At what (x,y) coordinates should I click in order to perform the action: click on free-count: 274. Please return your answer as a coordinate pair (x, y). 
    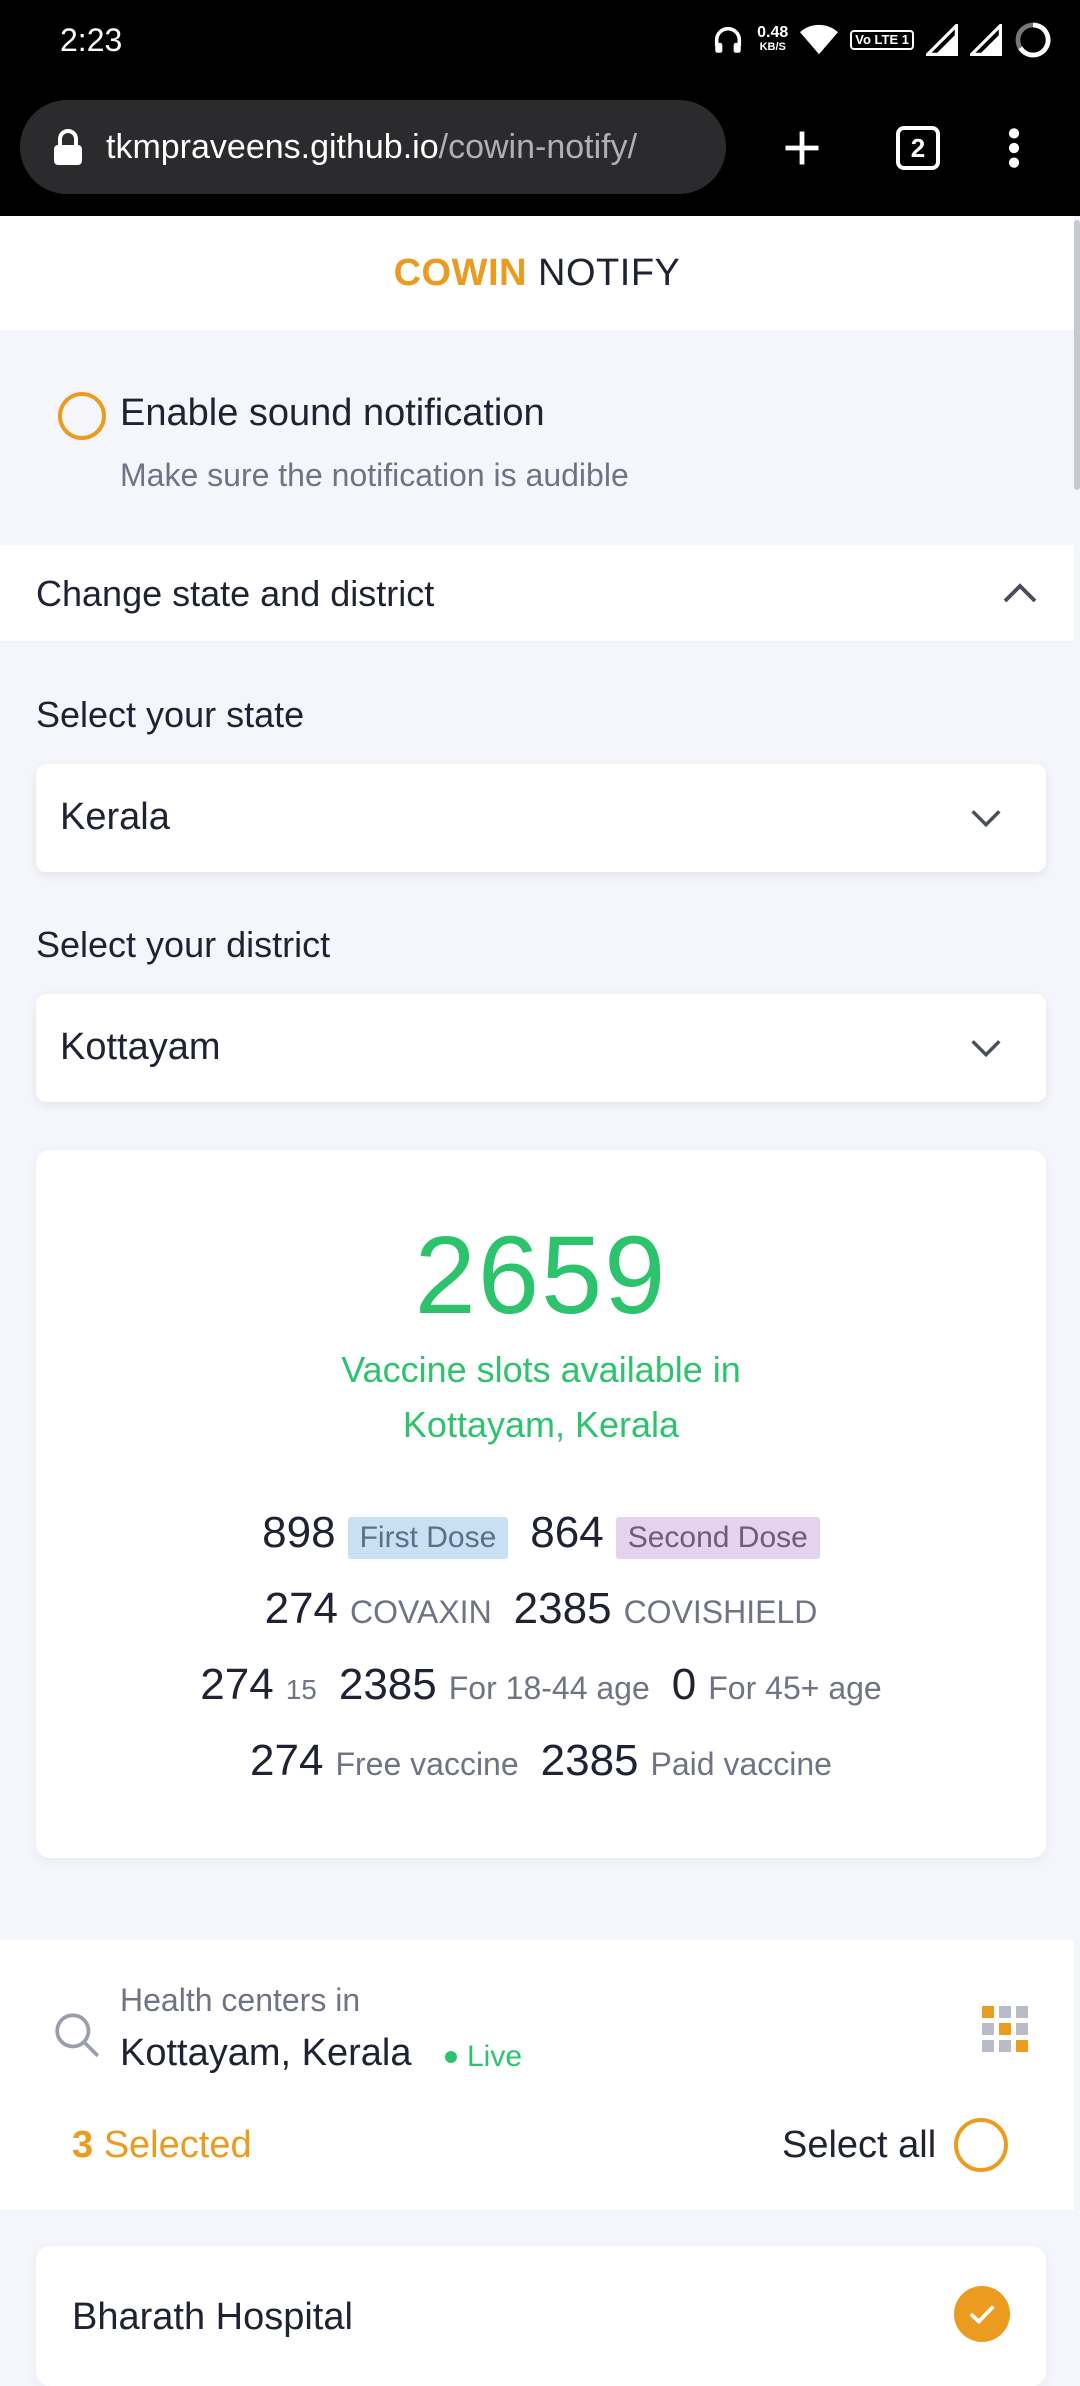
    Looking at the image, I should click on (287, 1760).